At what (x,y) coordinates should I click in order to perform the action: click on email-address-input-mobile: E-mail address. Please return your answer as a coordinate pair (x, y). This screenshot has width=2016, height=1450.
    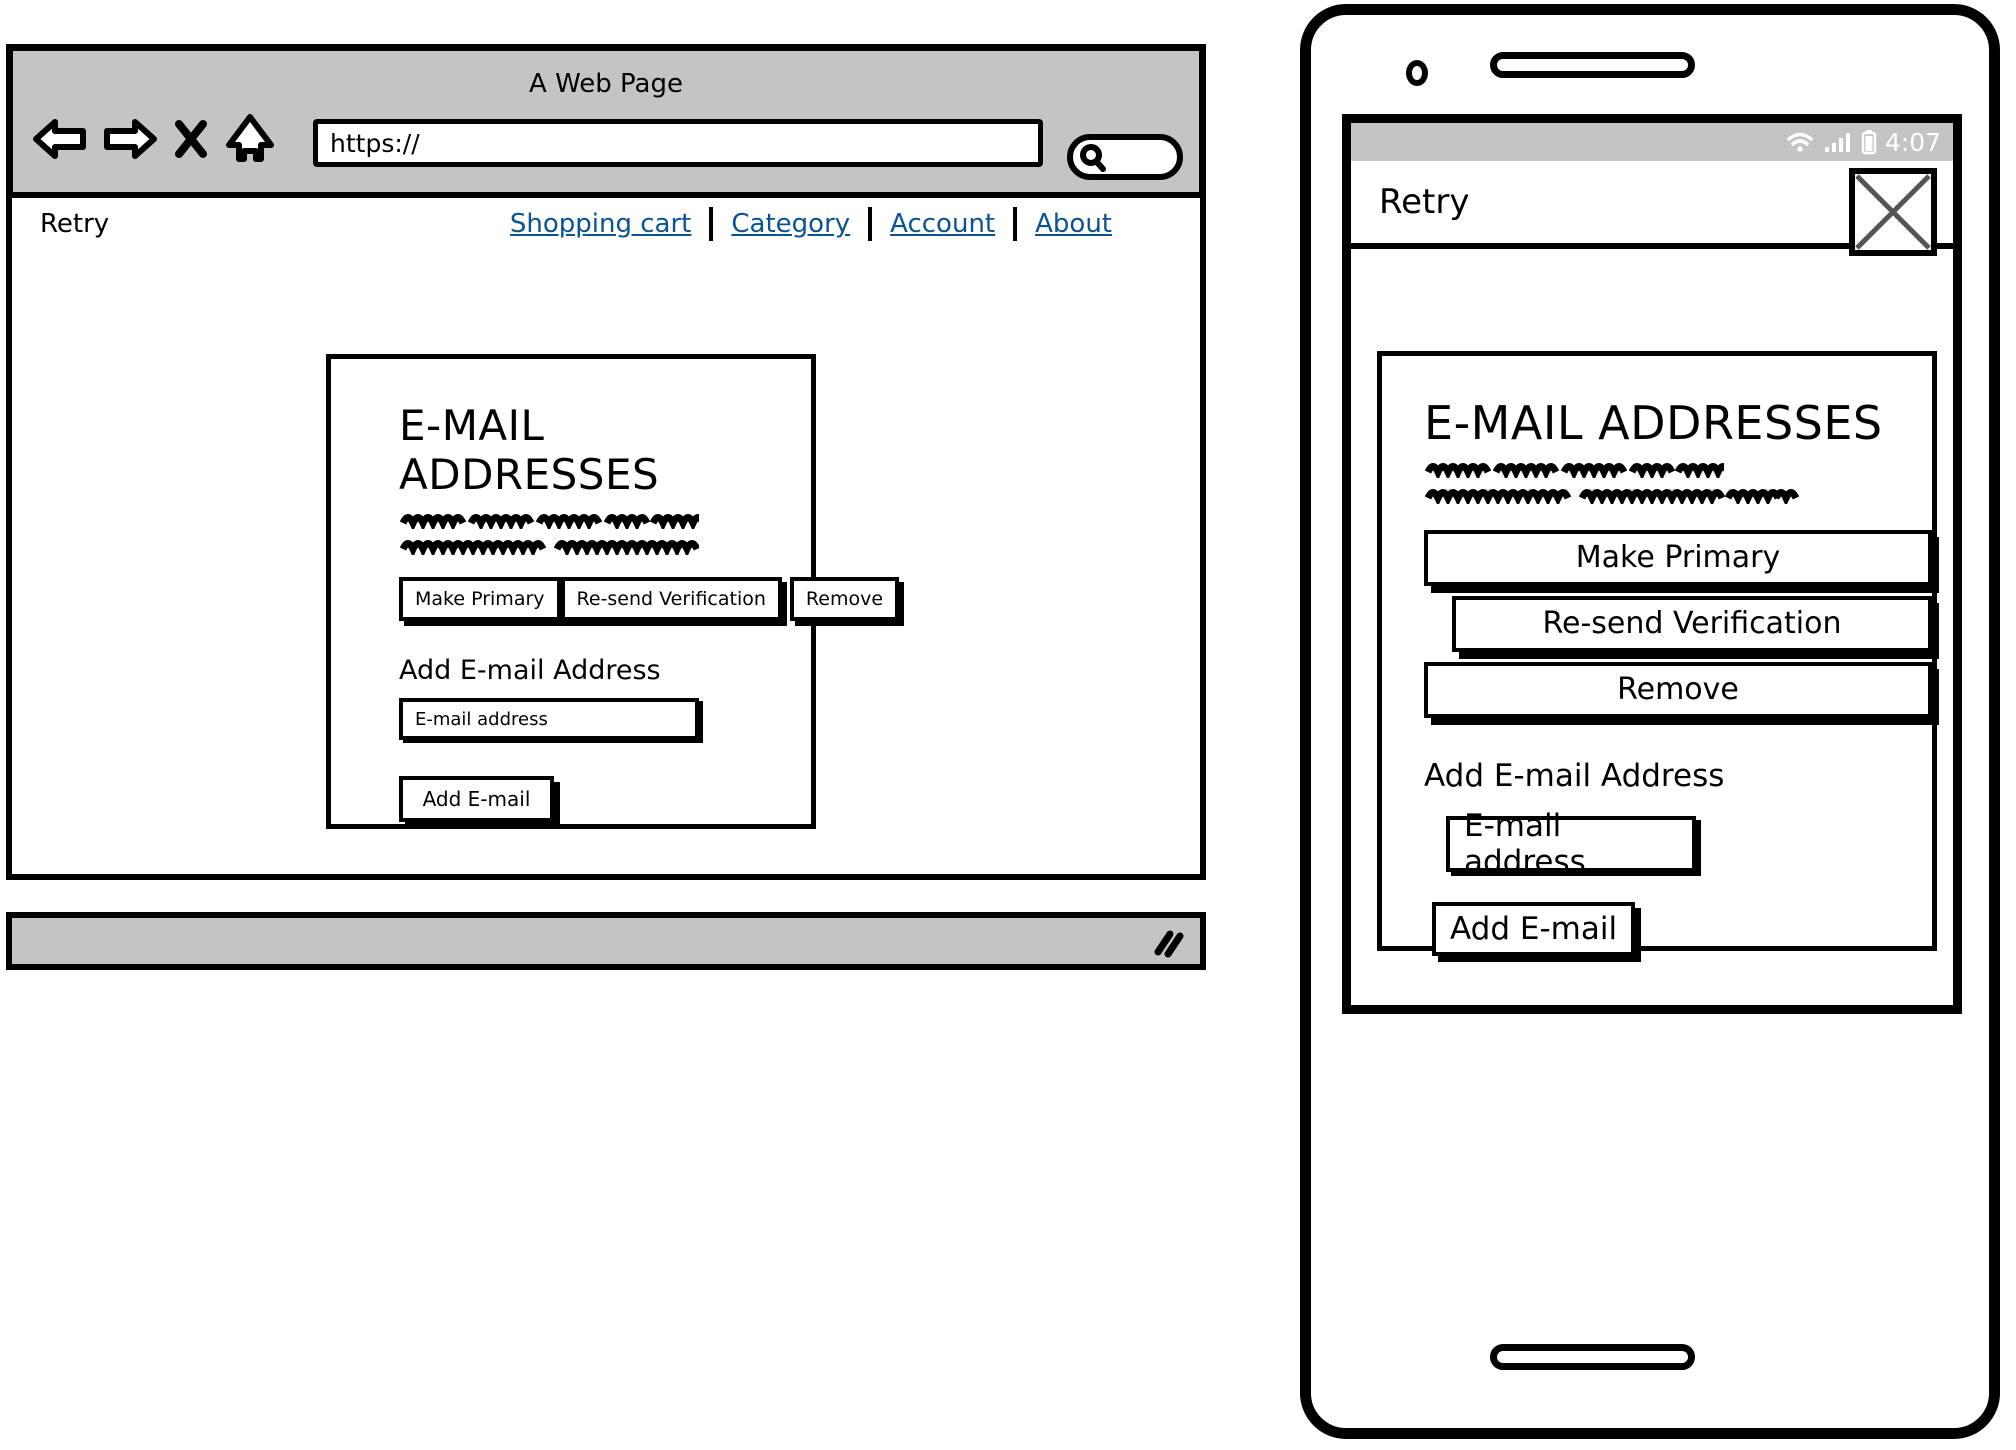
    Looking at the image, I should click on (1571, 844).